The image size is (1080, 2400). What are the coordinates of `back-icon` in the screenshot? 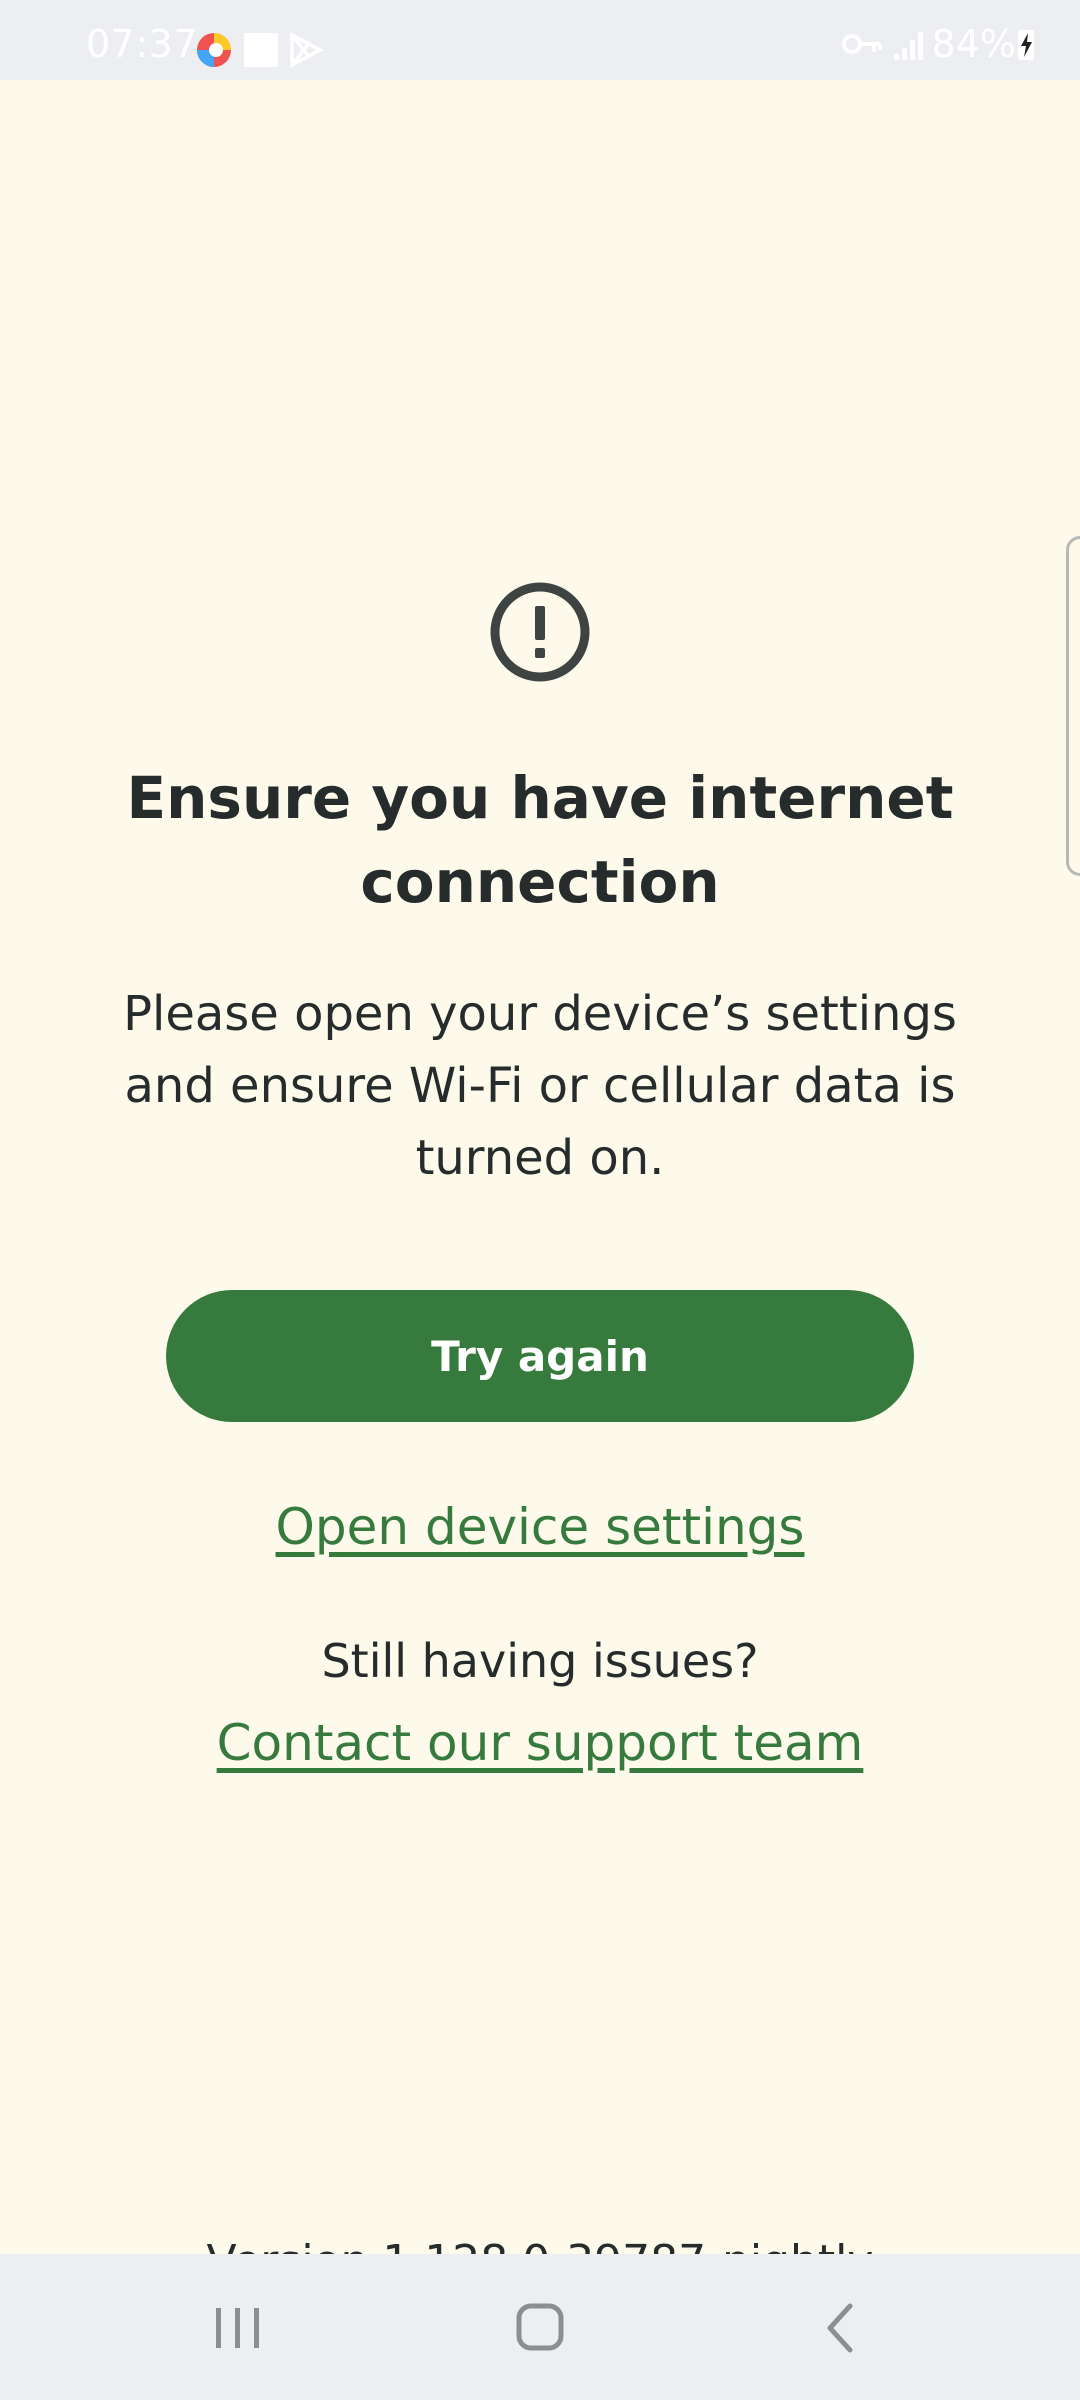 It's located at (840, 2328).